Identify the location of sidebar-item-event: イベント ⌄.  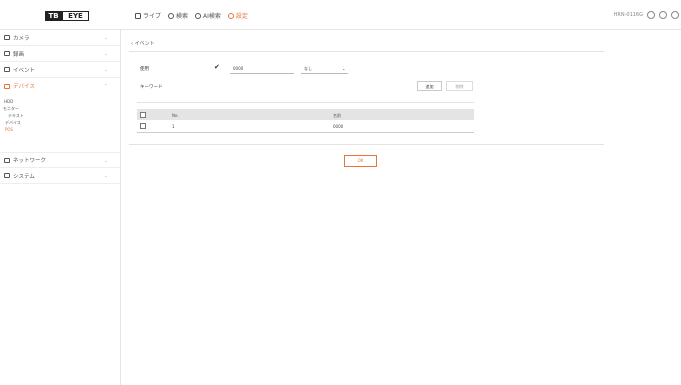
(60, 70).